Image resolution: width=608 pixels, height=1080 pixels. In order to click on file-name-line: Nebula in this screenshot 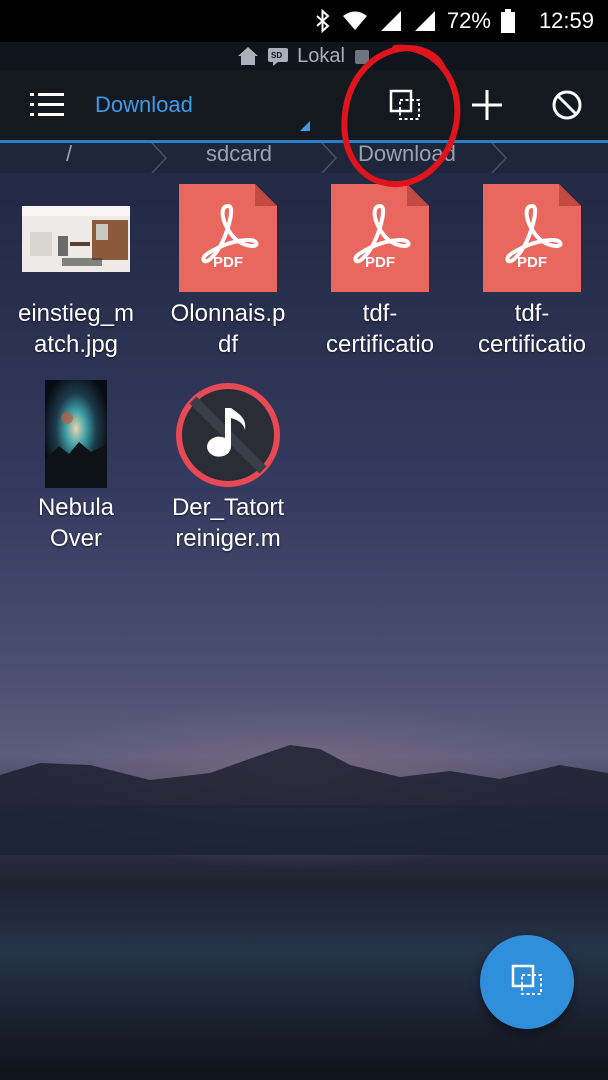, I will do `click(76, 507)`.